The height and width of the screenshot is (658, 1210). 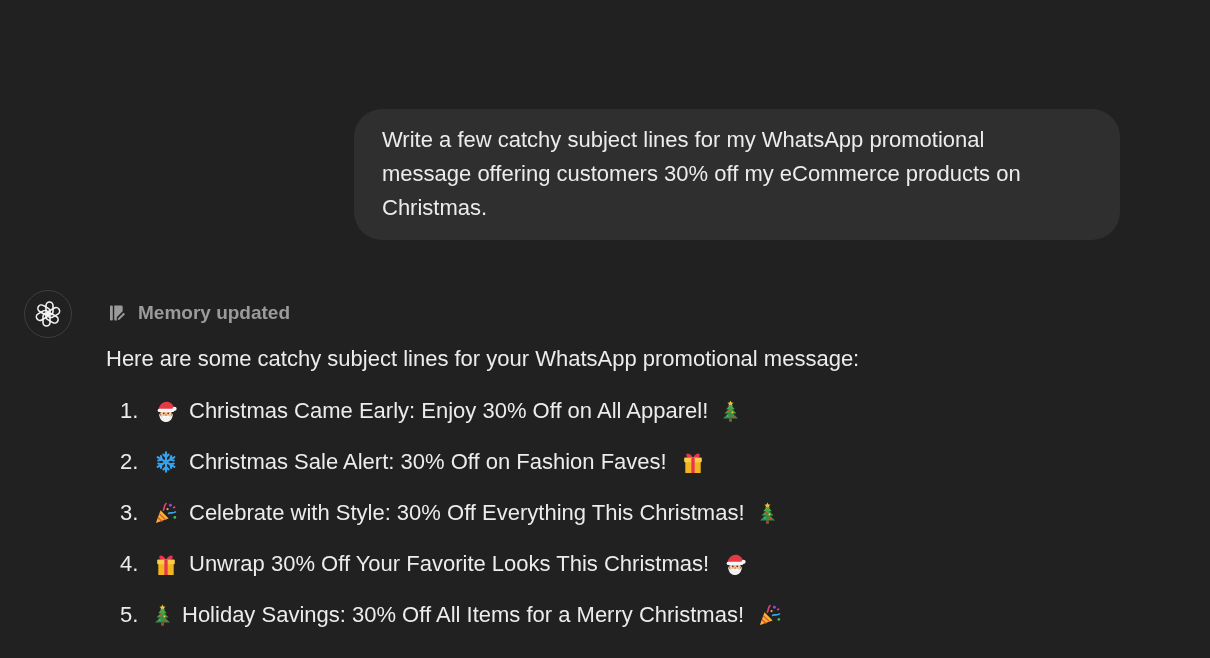 I want to click on subject-line-text: Holiday Savings: 30% Off All Items for a Merry Christmas!, so click(x=463, y=615).